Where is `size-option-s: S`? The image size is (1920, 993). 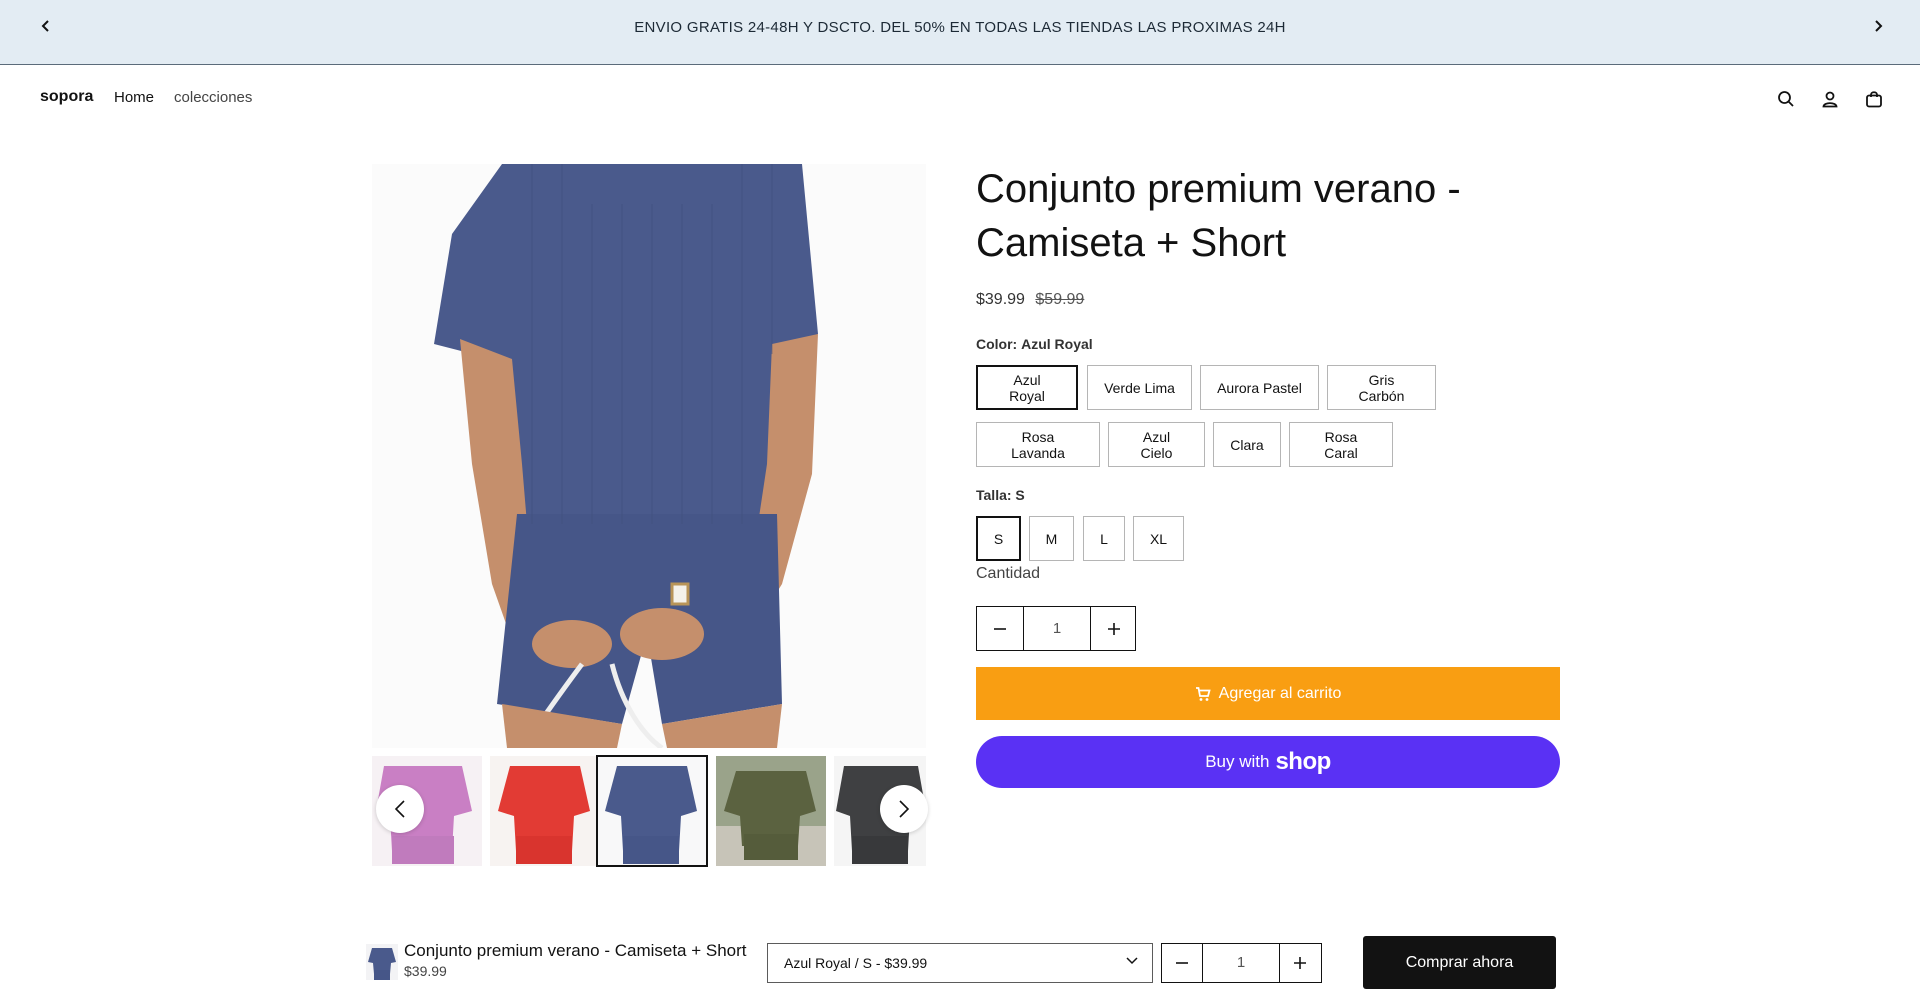 size-option-s: S is located at coordinates (998, 538).